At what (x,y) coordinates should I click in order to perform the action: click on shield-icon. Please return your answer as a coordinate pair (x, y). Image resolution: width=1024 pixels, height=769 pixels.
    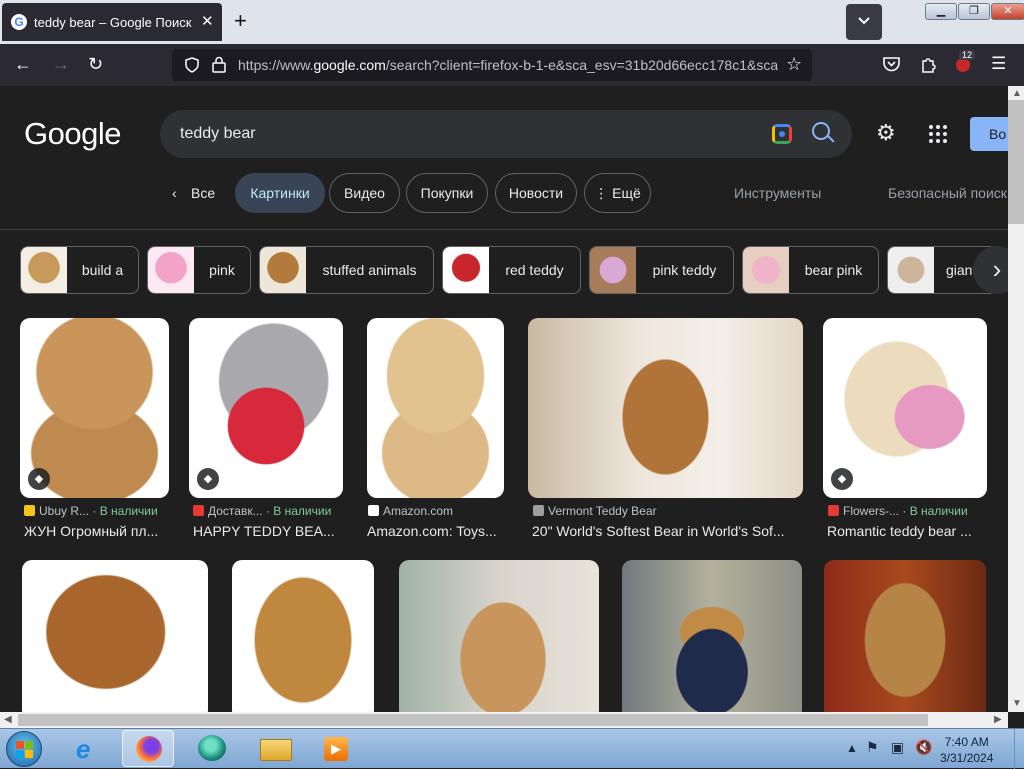
    Looking at the image, I should click on (192, 65).